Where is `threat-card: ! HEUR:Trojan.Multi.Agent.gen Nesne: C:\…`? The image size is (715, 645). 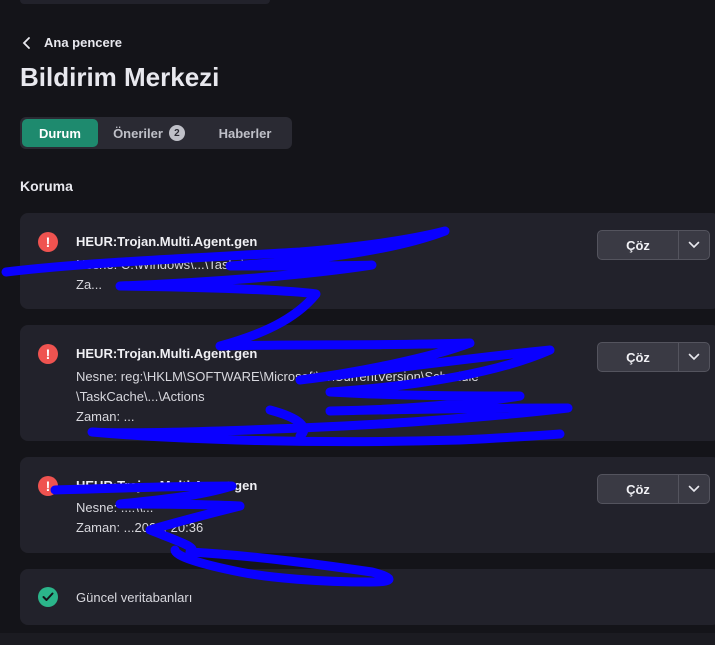
threat-card: ! HEUR:Trojan.Multi.Agent.gen Nesne: C:\… is located at coordinates (367, 261).